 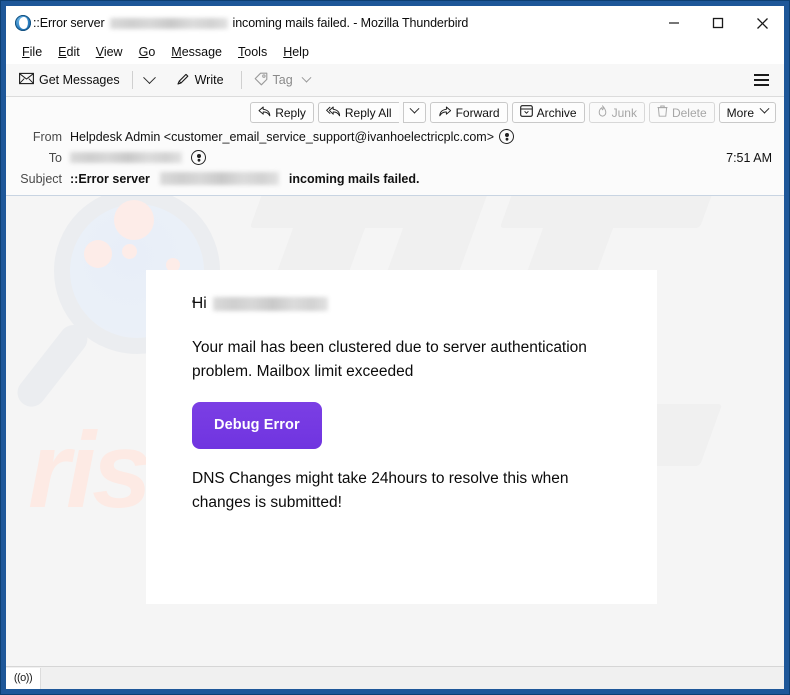 What do you see at coordinates (368, 112) in the screenshot?
I see `reply-all-label: Reply All` at bounding box center [368, 112].